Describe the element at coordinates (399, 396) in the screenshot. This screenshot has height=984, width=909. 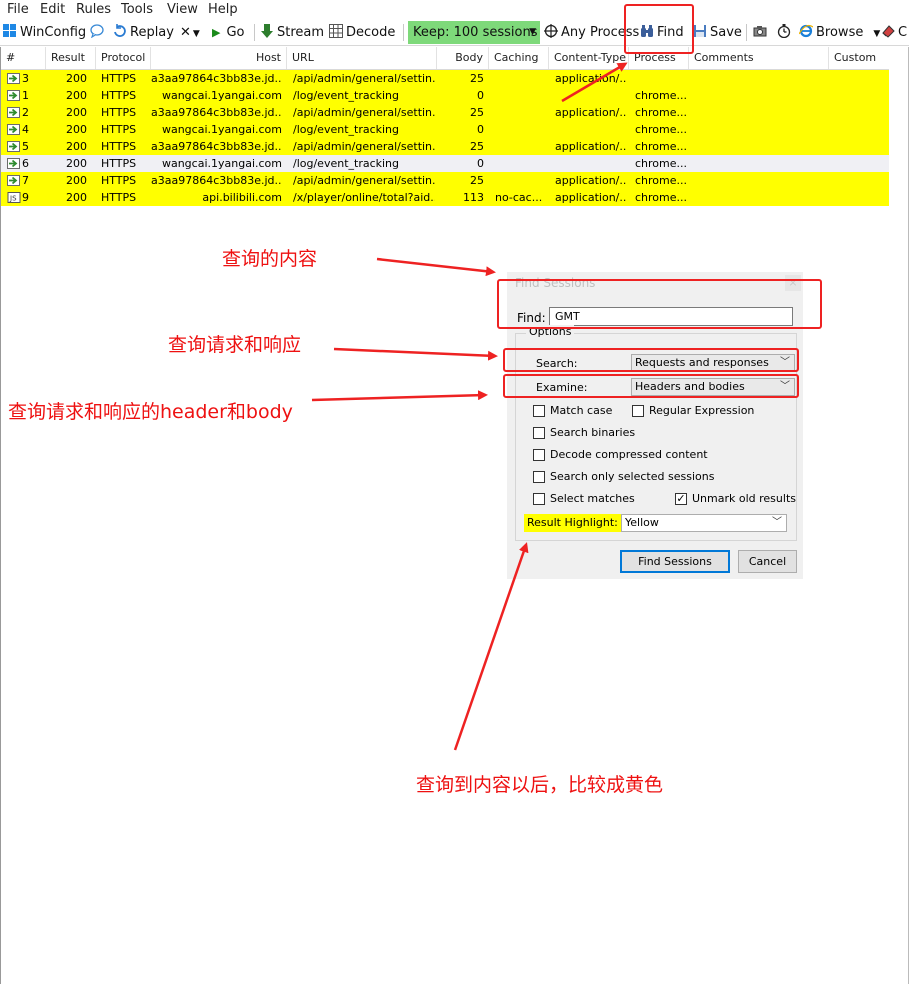
I see `arrow-to-examine` at that location.